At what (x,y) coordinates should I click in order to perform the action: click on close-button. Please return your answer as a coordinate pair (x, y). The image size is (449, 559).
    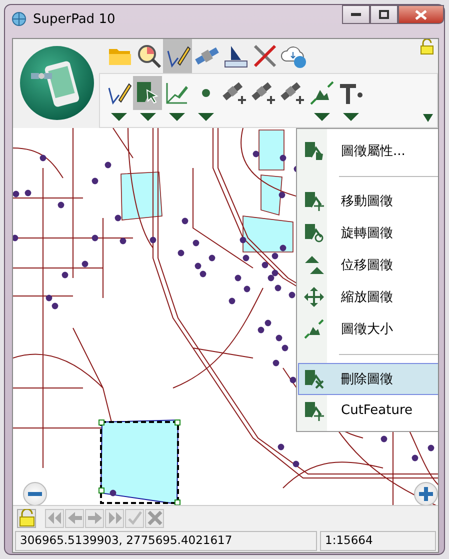
    Looking at the image, I should click on (421, 14).